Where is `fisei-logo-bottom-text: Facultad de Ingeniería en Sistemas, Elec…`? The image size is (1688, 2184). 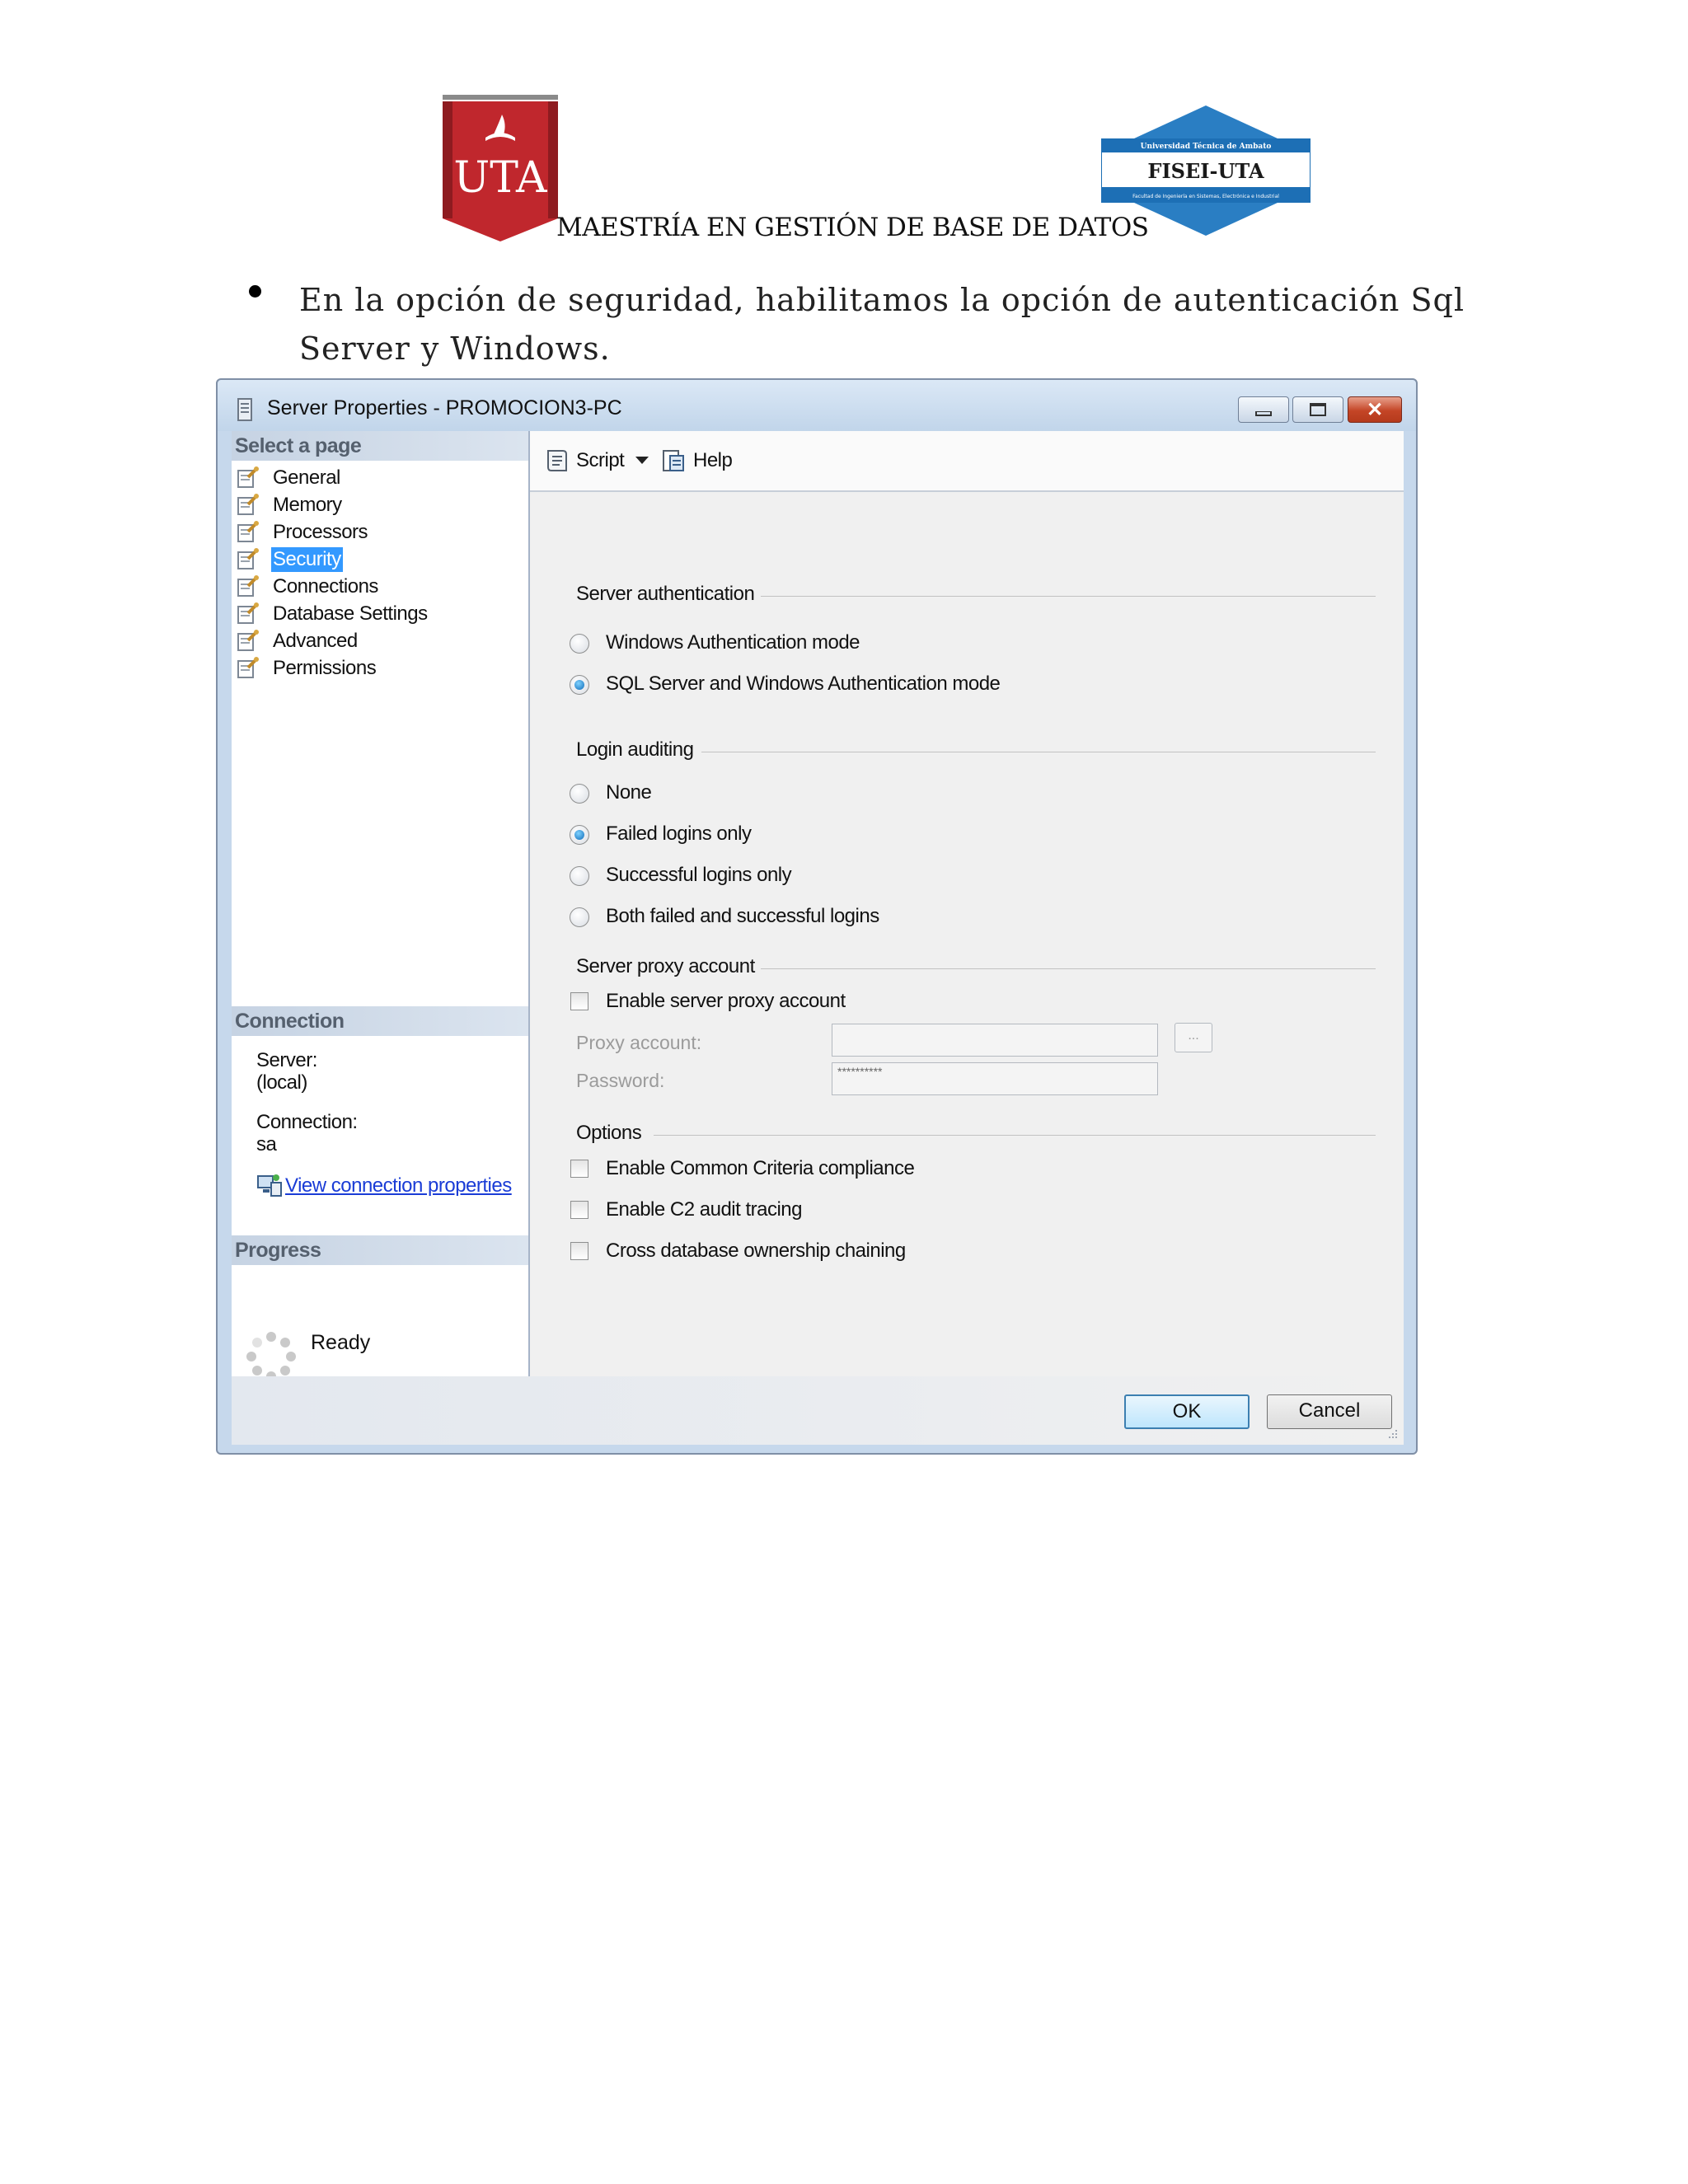
fisei-logo-bottom-text: Facultad de Ingeniería en Sistemas, Elec… is located at coordinates (1205, 196).